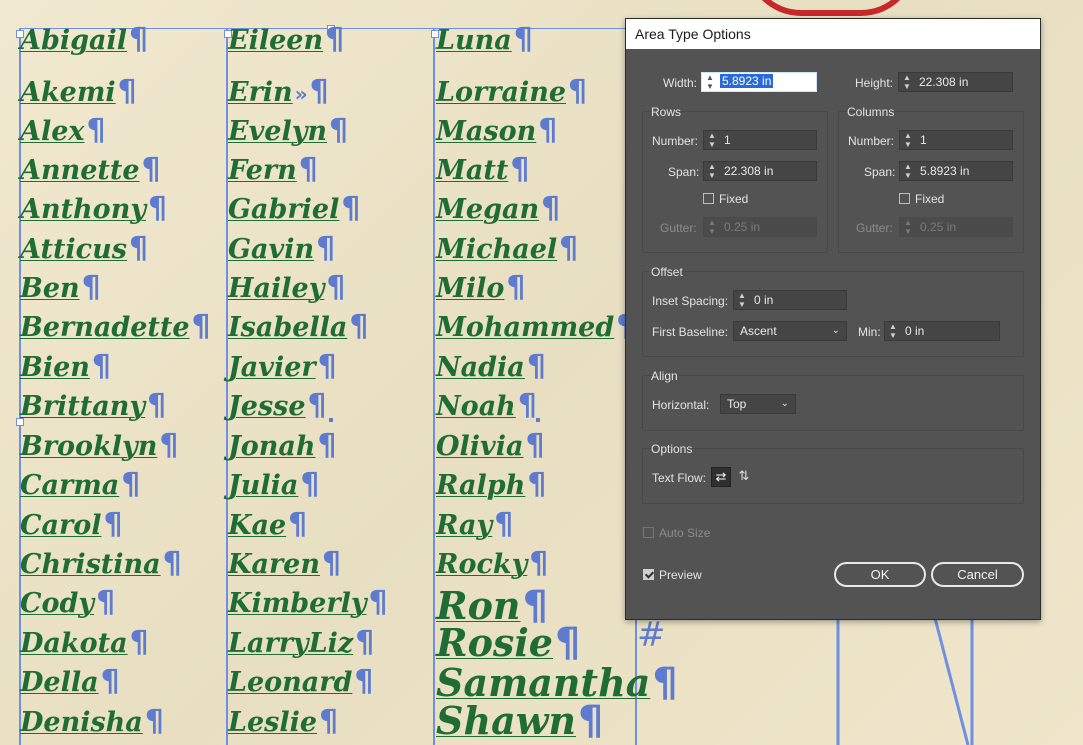 The width and height of the screenshot is (1083, 745). I want to click on name-text: Dakota, so click(74, 643).